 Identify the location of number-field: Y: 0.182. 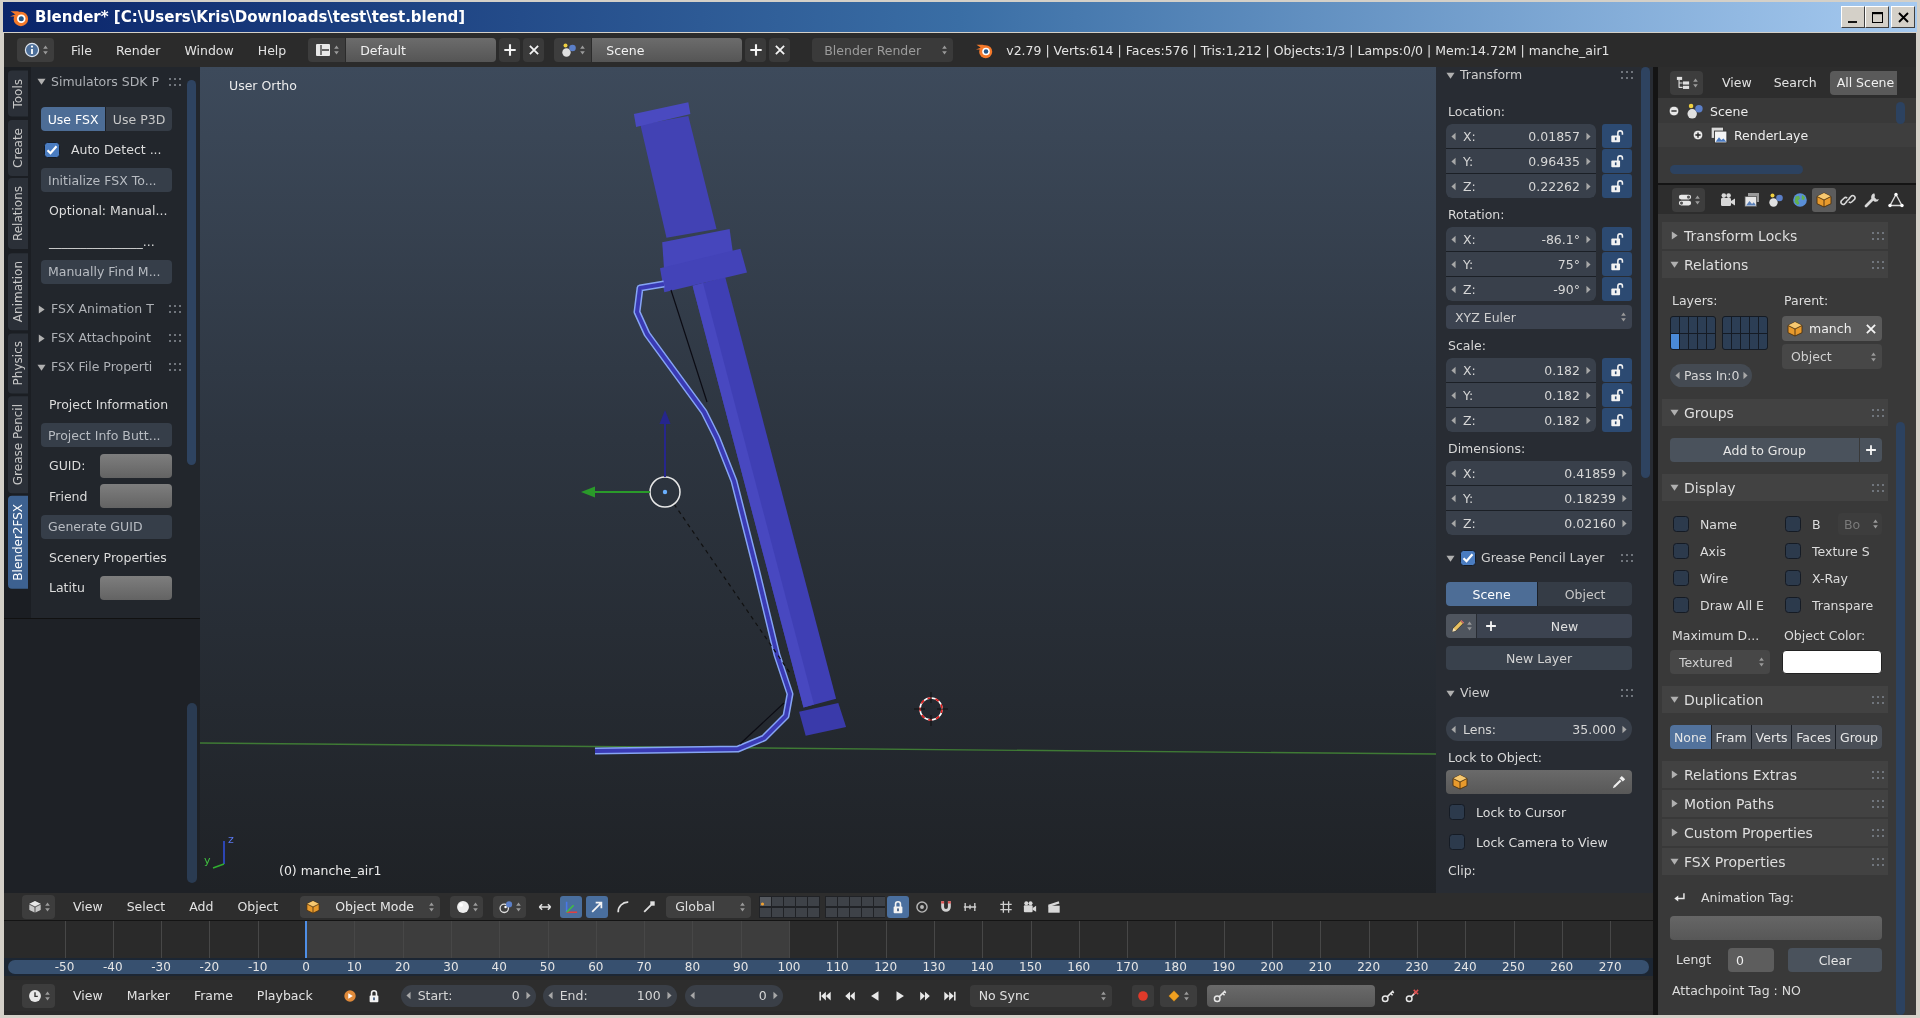
(1521, 395).